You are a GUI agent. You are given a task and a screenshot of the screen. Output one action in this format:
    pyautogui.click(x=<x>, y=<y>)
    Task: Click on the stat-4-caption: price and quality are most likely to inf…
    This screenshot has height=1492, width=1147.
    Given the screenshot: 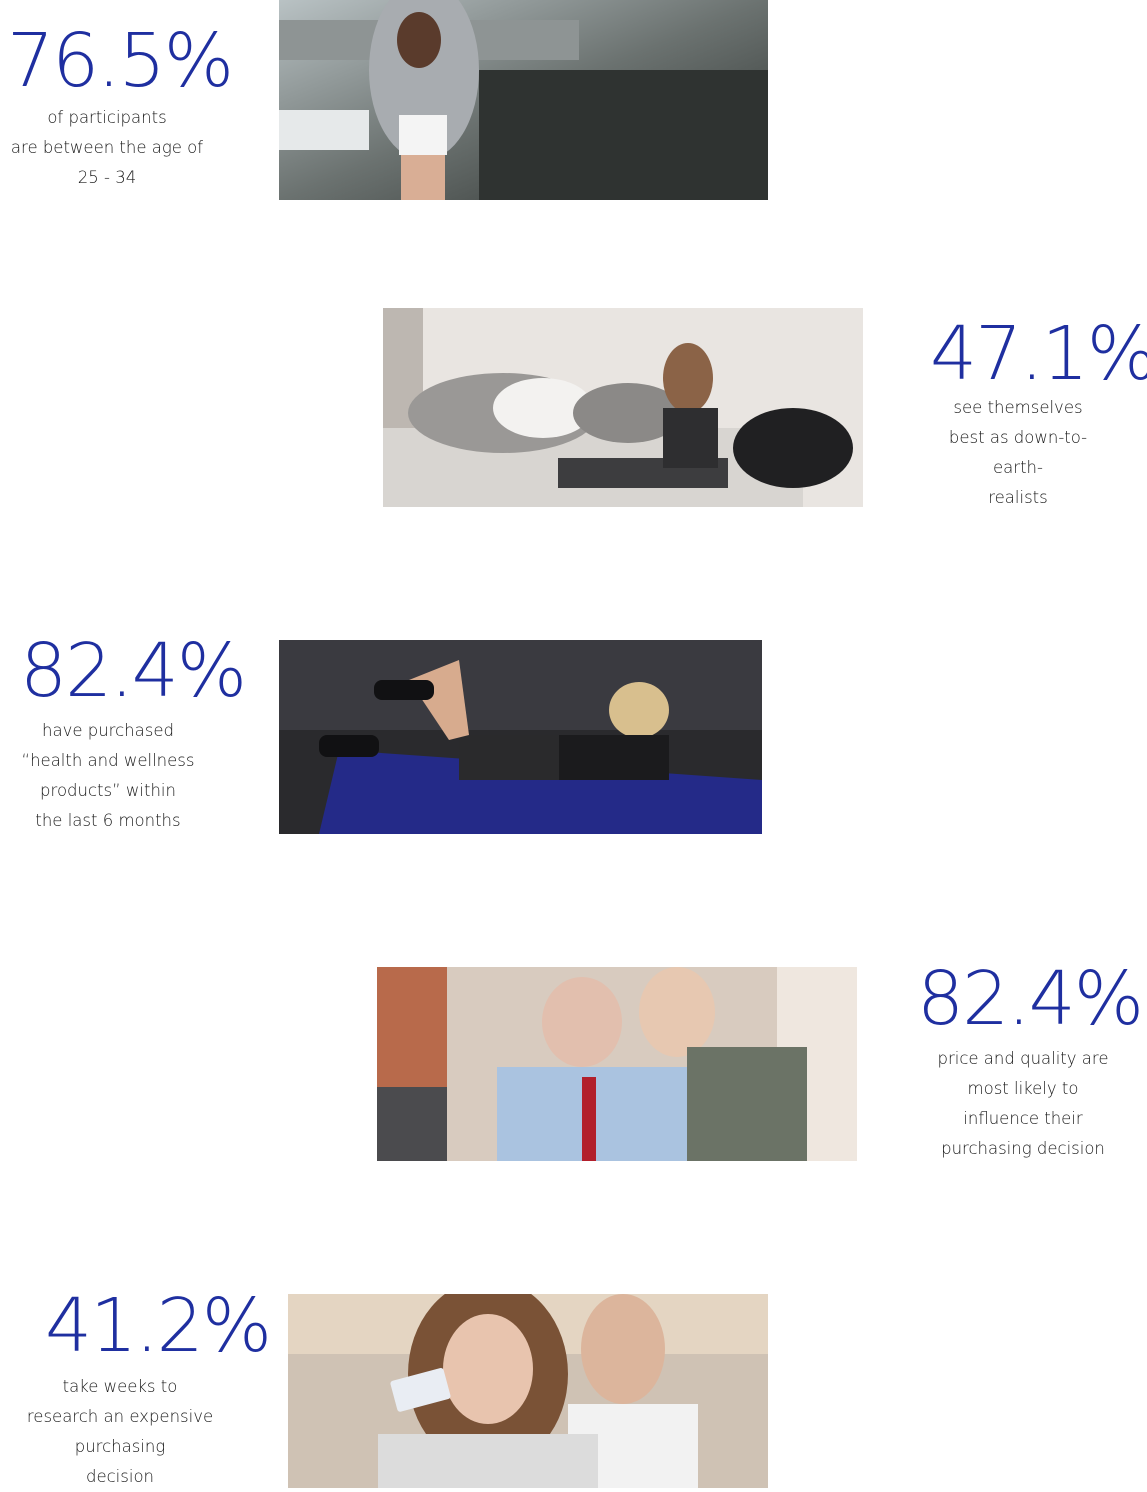 What is the action you would take?
    pyautogui.click(x=1023, y=1104)
    